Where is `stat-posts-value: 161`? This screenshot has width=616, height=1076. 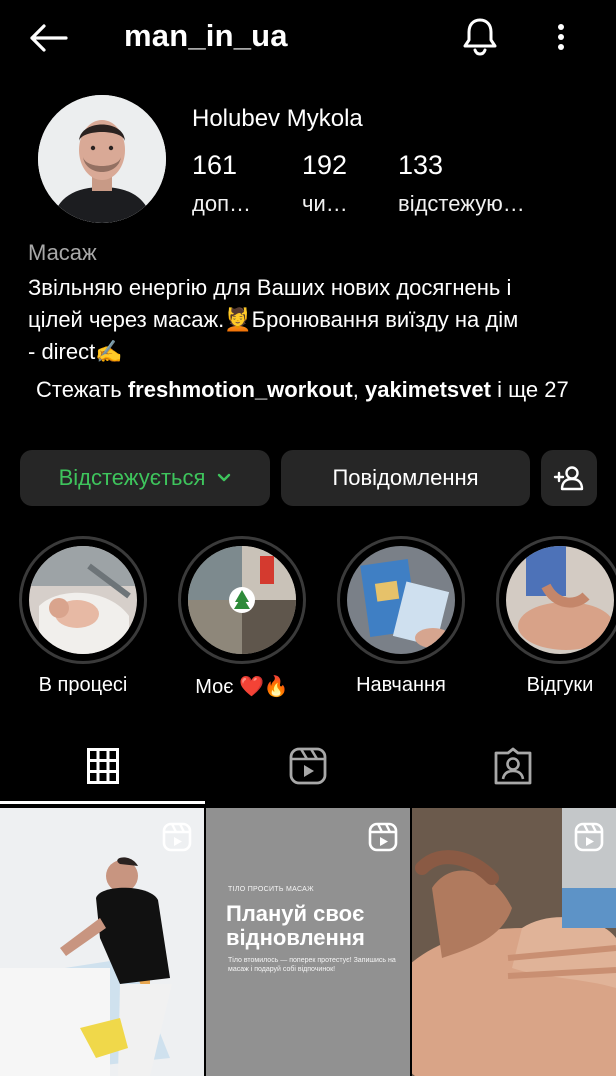
stat-posts-value: 161 is located at coordinates (215, 165).